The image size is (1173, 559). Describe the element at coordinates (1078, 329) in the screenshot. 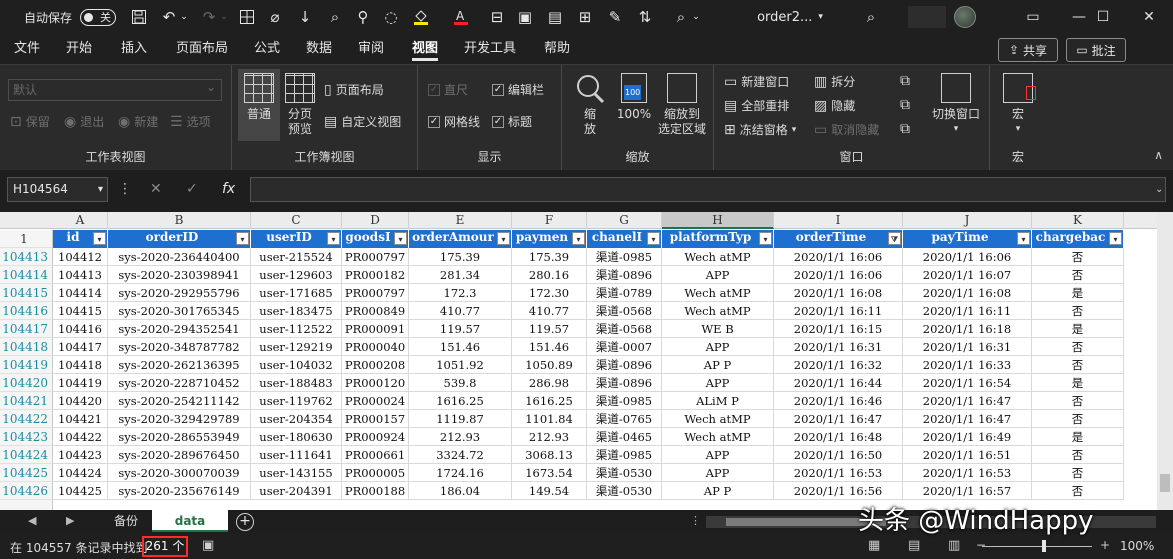

I see `table-cell: 是` at that location.